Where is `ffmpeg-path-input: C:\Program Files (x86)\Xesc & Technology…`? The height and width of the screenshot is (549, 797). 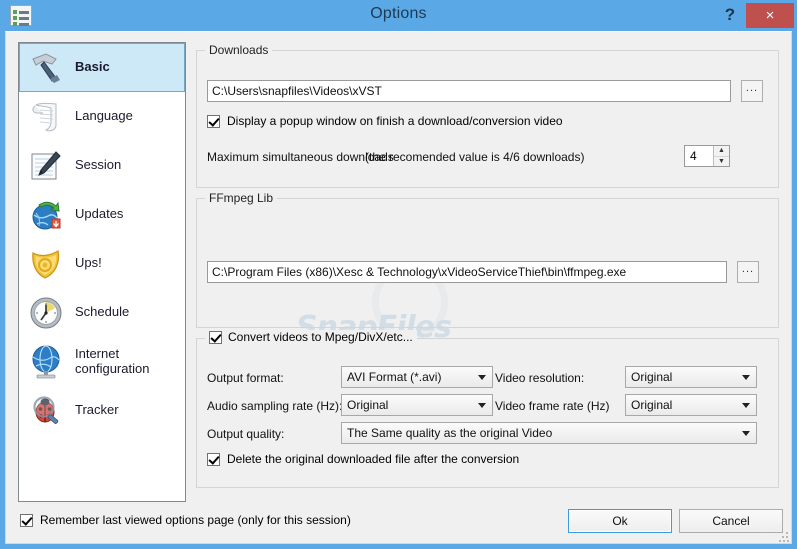 ffmpeg-path-input: C:\Program Files (x86)\Xesc & Technology… is located at coordinates (467, 272).